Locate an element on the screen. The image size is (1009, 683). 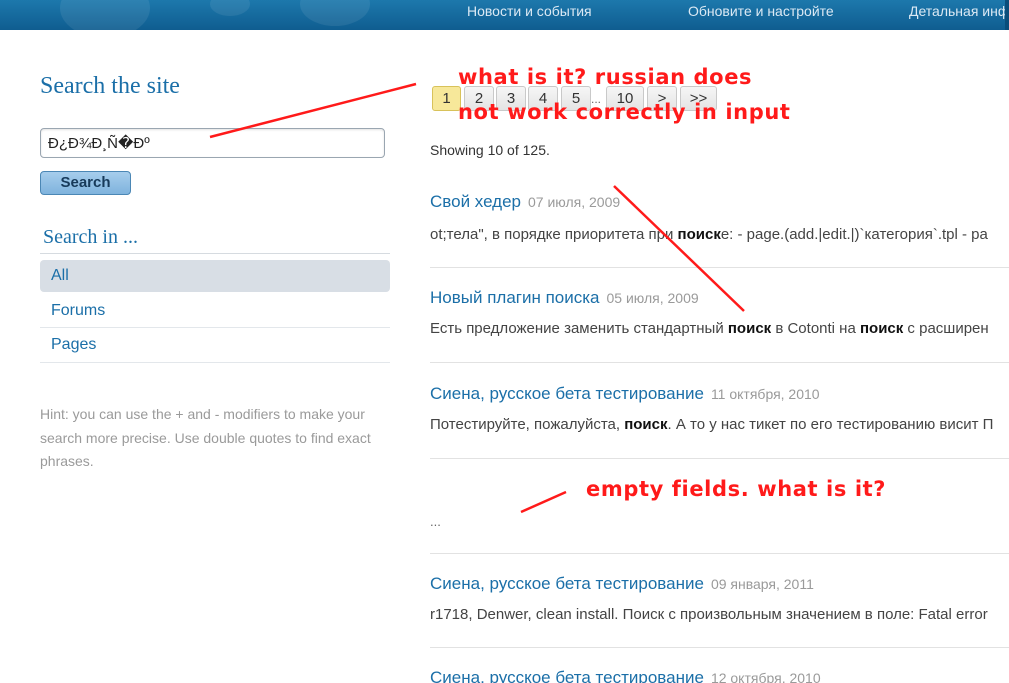
annotation-note-input-line1: what is it? russian does is located at coordinates (605, 77).